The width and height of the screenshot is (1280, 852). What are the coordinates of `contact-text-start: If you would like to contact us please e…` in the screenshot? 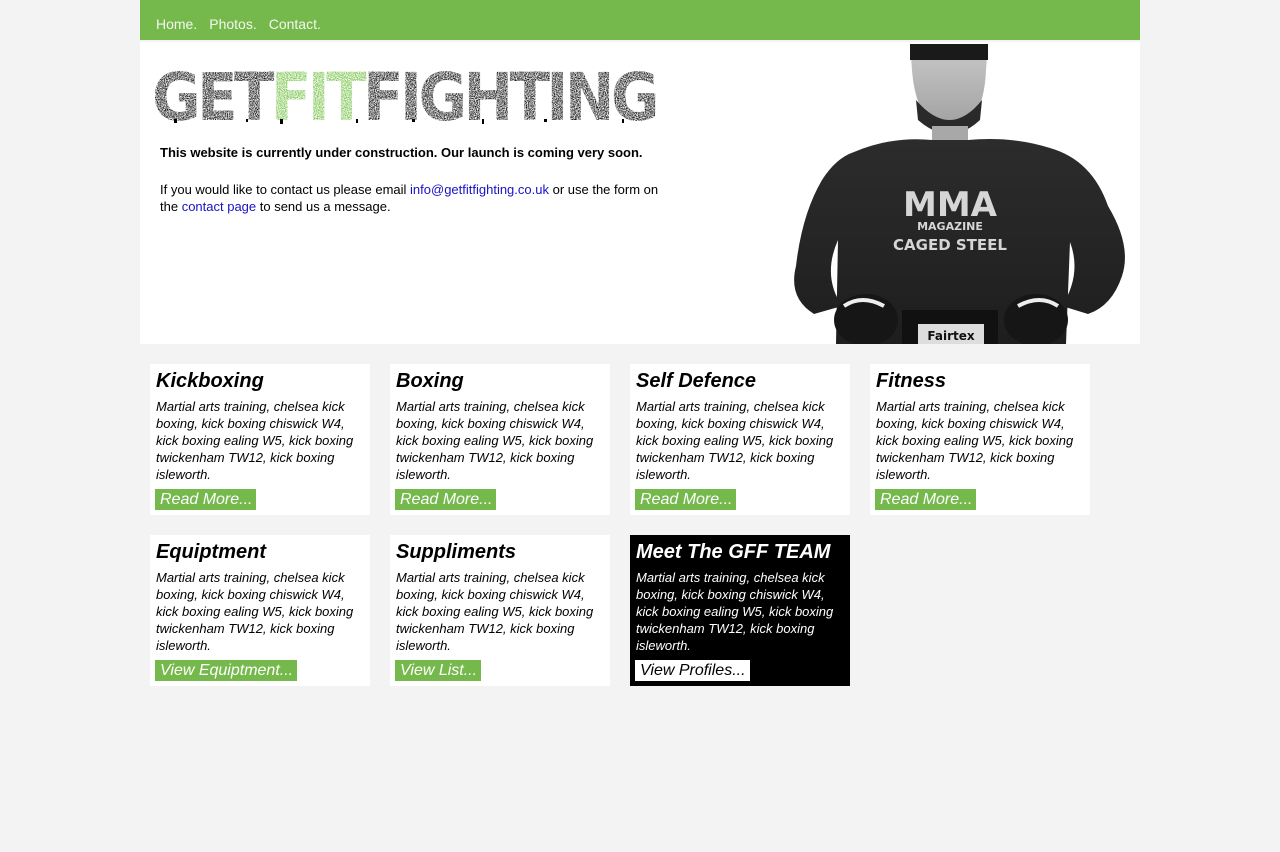 It's located at (285, 189).